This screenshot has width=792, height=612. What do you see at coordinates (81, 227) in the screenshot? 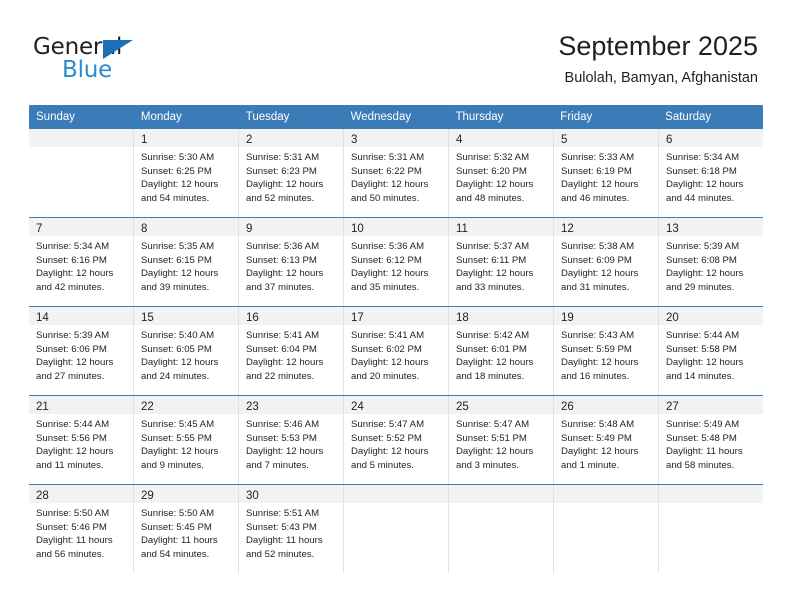
I see `day-number-band: 7` at bounding box center [81, 227].